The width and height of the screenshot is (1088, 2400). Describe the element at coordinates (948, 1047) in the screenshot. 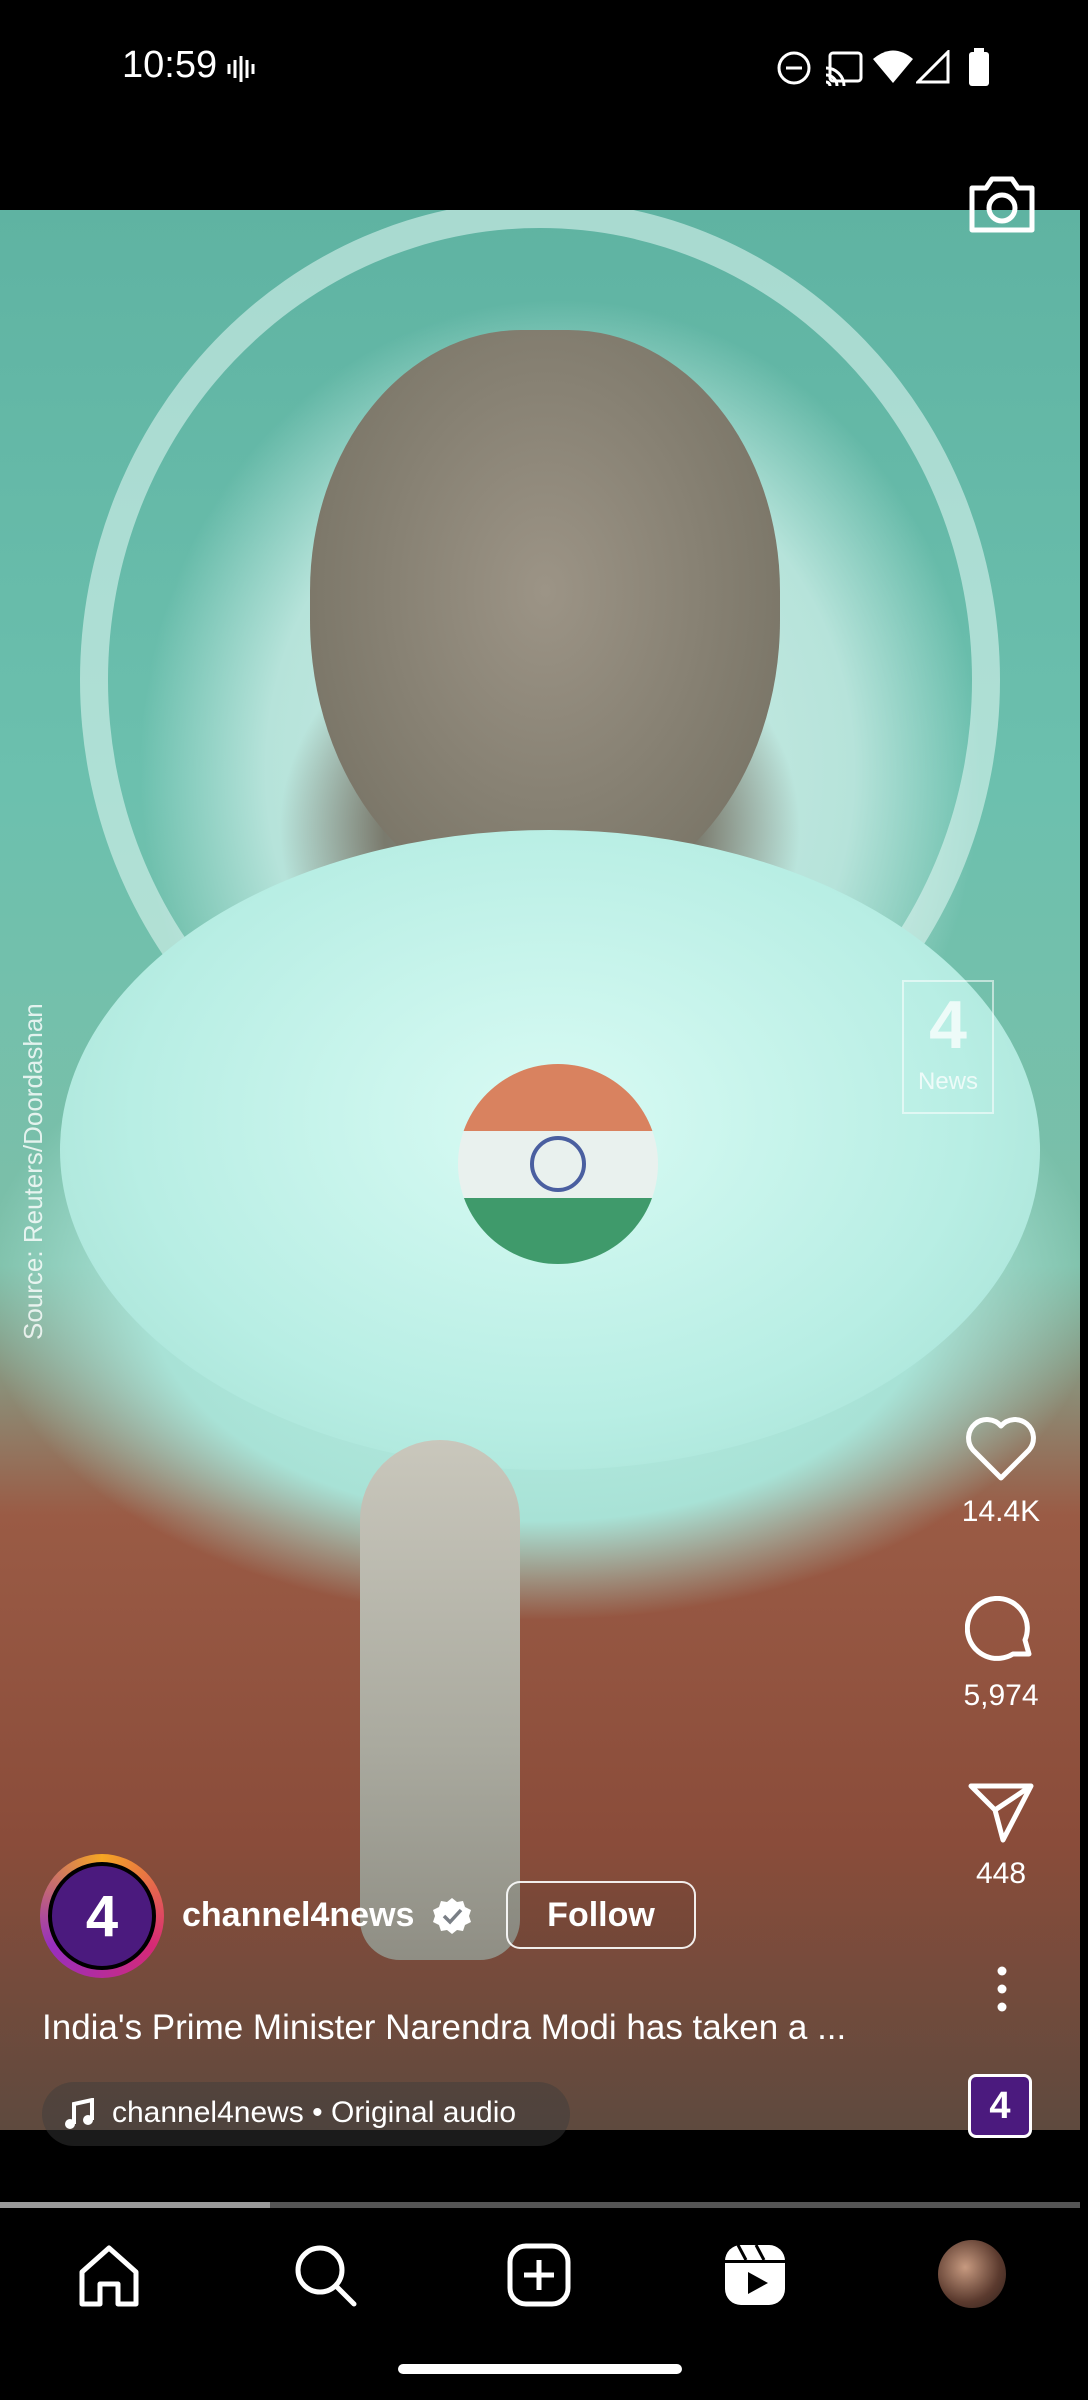

I see `channel4-news-logo: 4 News` at that location.